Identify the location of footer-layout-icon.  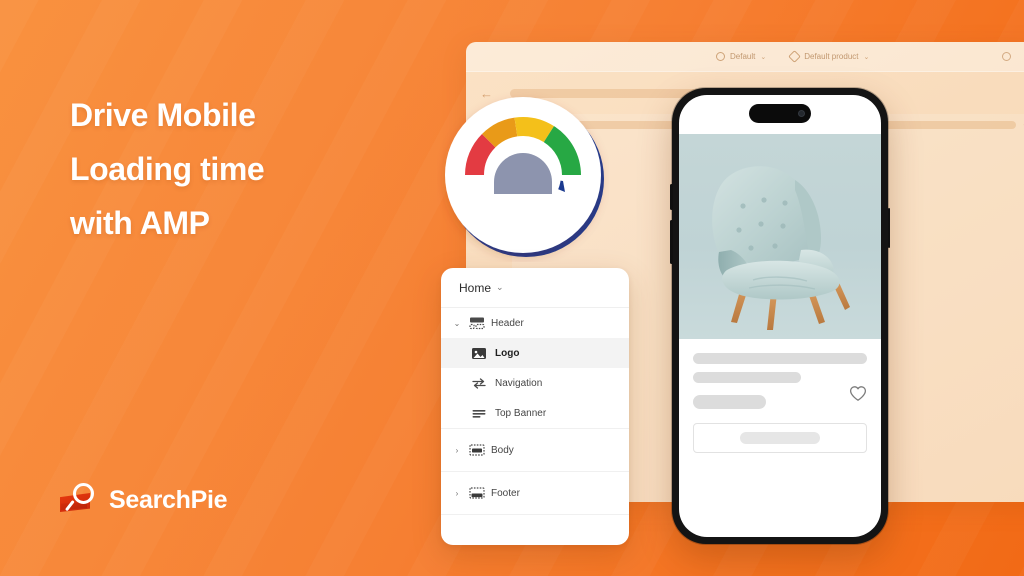
(477, 493).